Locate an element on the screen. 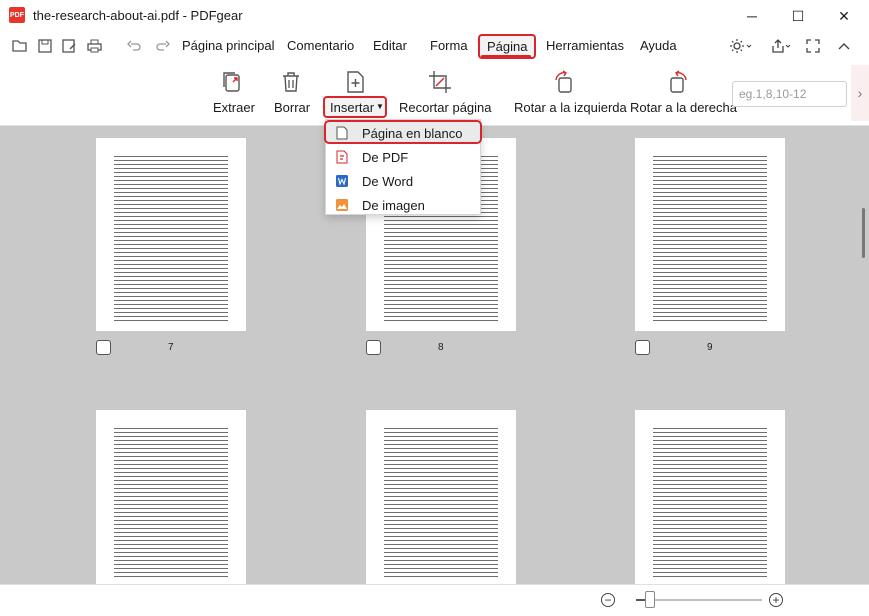  menu-pagina-principal: Página principal is located at coordinates (228, 45).